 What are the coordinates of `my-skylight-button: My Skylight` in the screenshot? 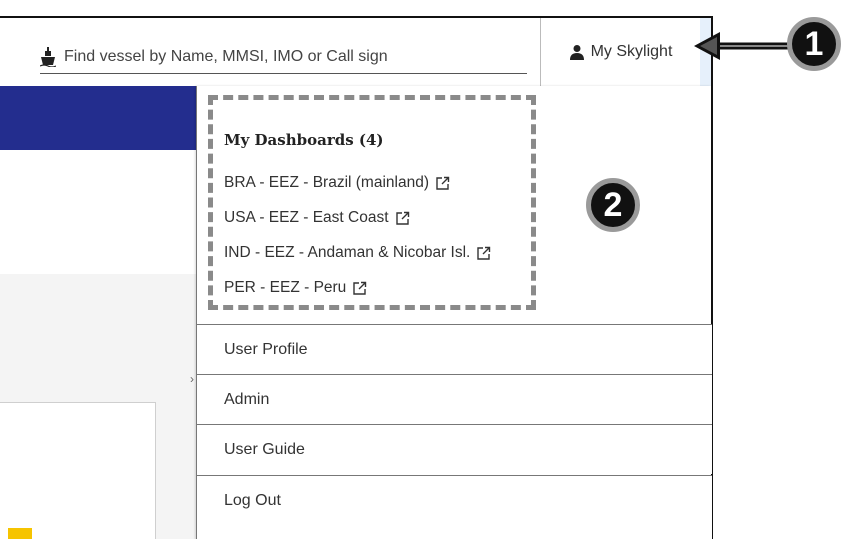 It's located at (620, 52).